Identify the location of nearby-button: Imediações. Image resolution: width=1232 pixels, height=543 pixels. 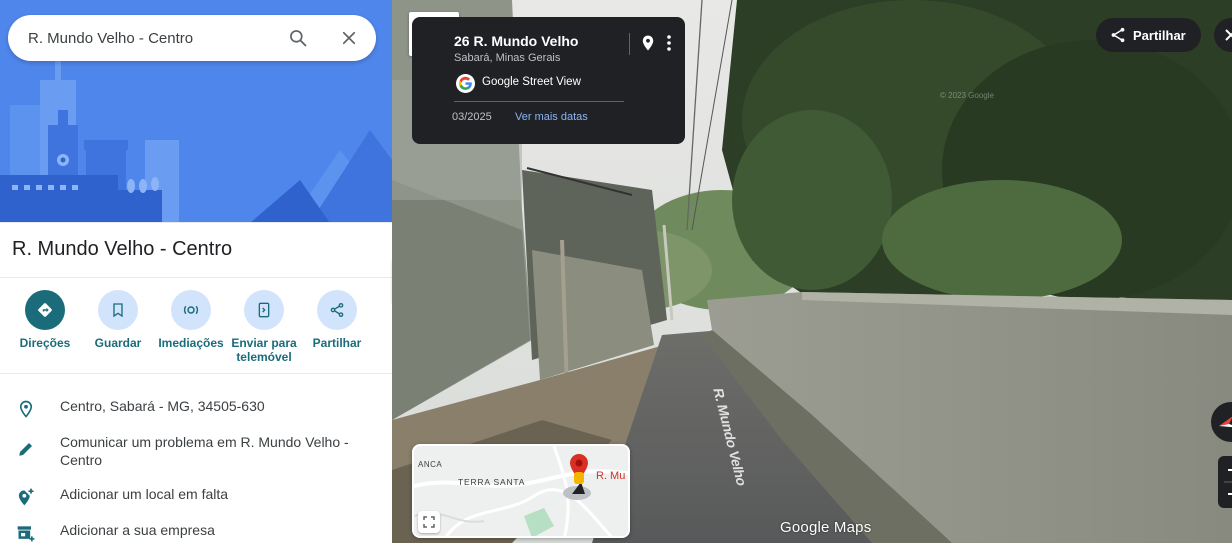
(191, 320).